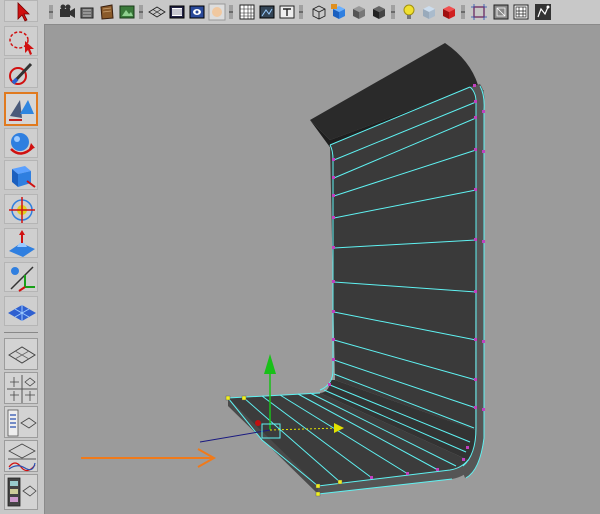 The image size is (600, 514). I want to click on wireframe-cube-icon, so click(319, 12).